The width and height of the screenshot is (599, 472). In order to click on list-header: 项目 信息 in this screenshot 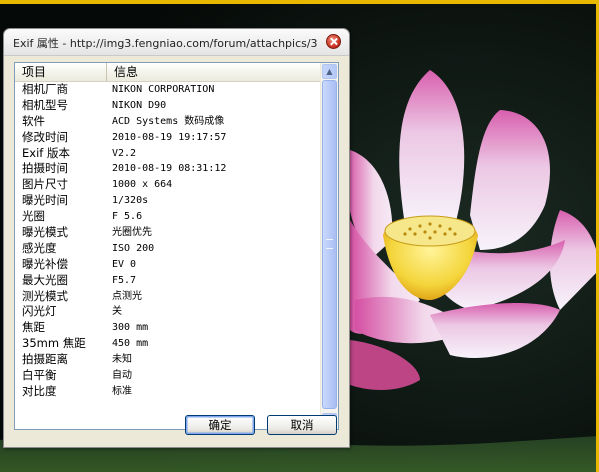, I will do `click(168, 72)`.